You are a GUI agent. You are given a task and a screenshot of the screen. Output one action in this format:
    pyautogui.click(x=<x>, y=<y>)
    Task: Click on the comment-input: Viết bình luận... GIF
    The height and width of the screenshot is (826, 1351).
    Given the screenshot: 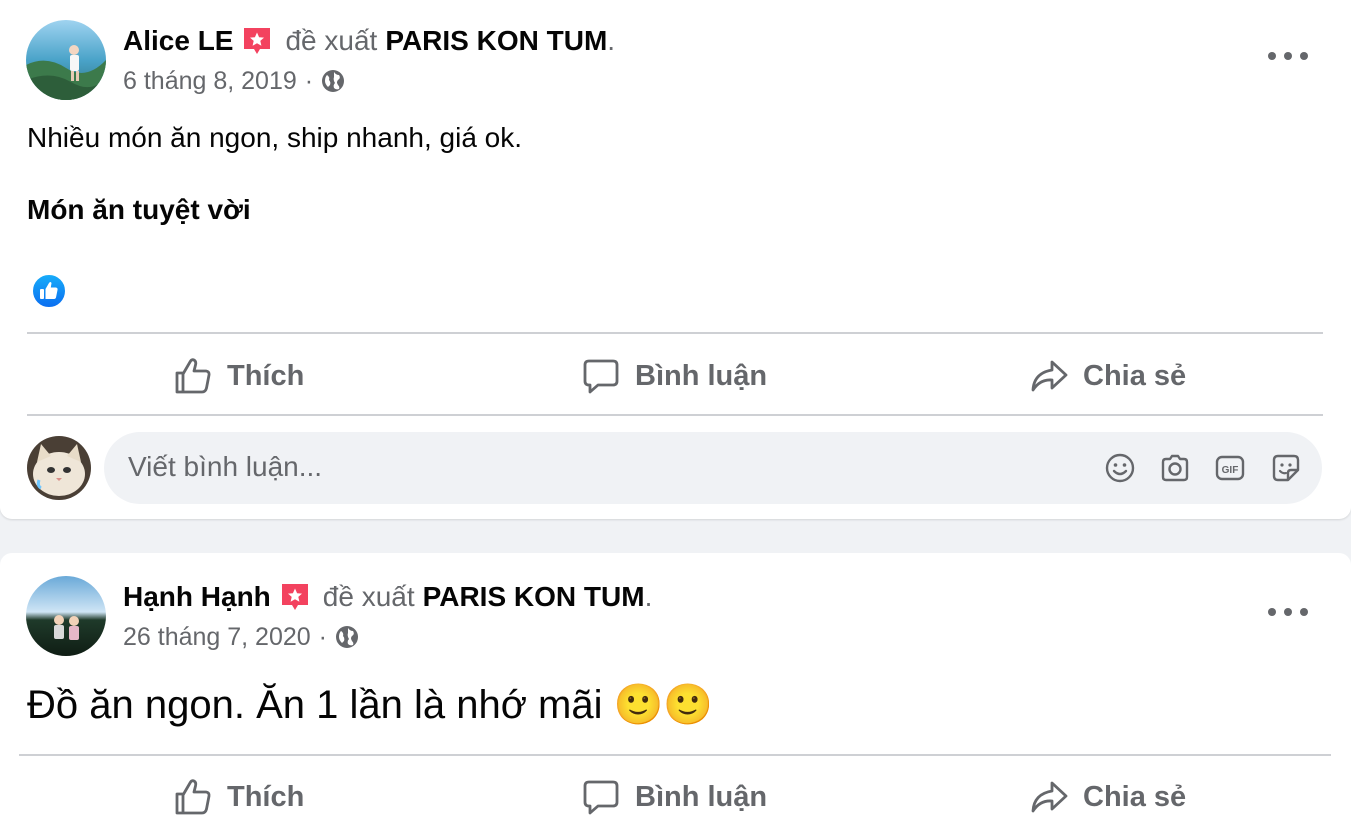 What is the action you would take?
    pyautogui.click(x=713, y=468)
    